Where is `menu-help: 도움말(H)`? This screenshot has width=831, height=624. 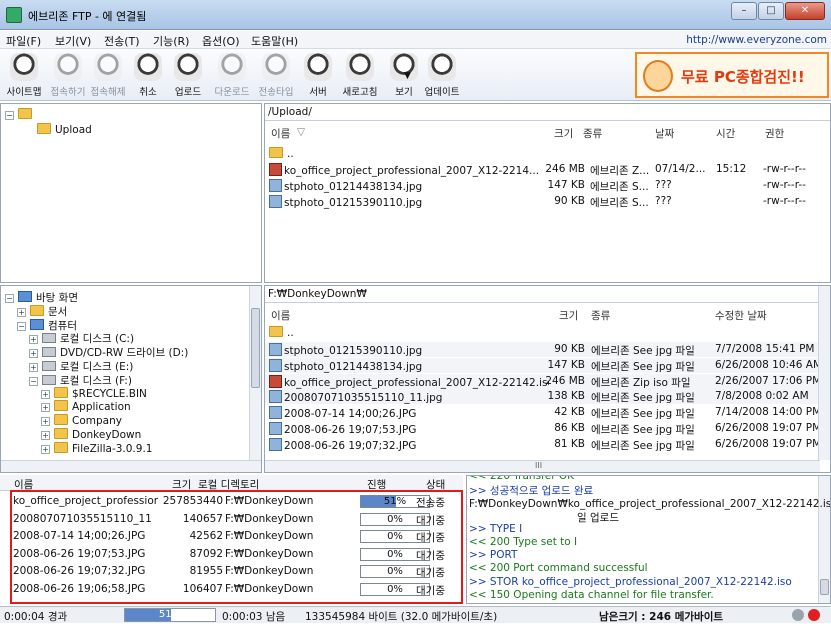
menu-help: 도움말(H) is located at coordinates (274, 41).